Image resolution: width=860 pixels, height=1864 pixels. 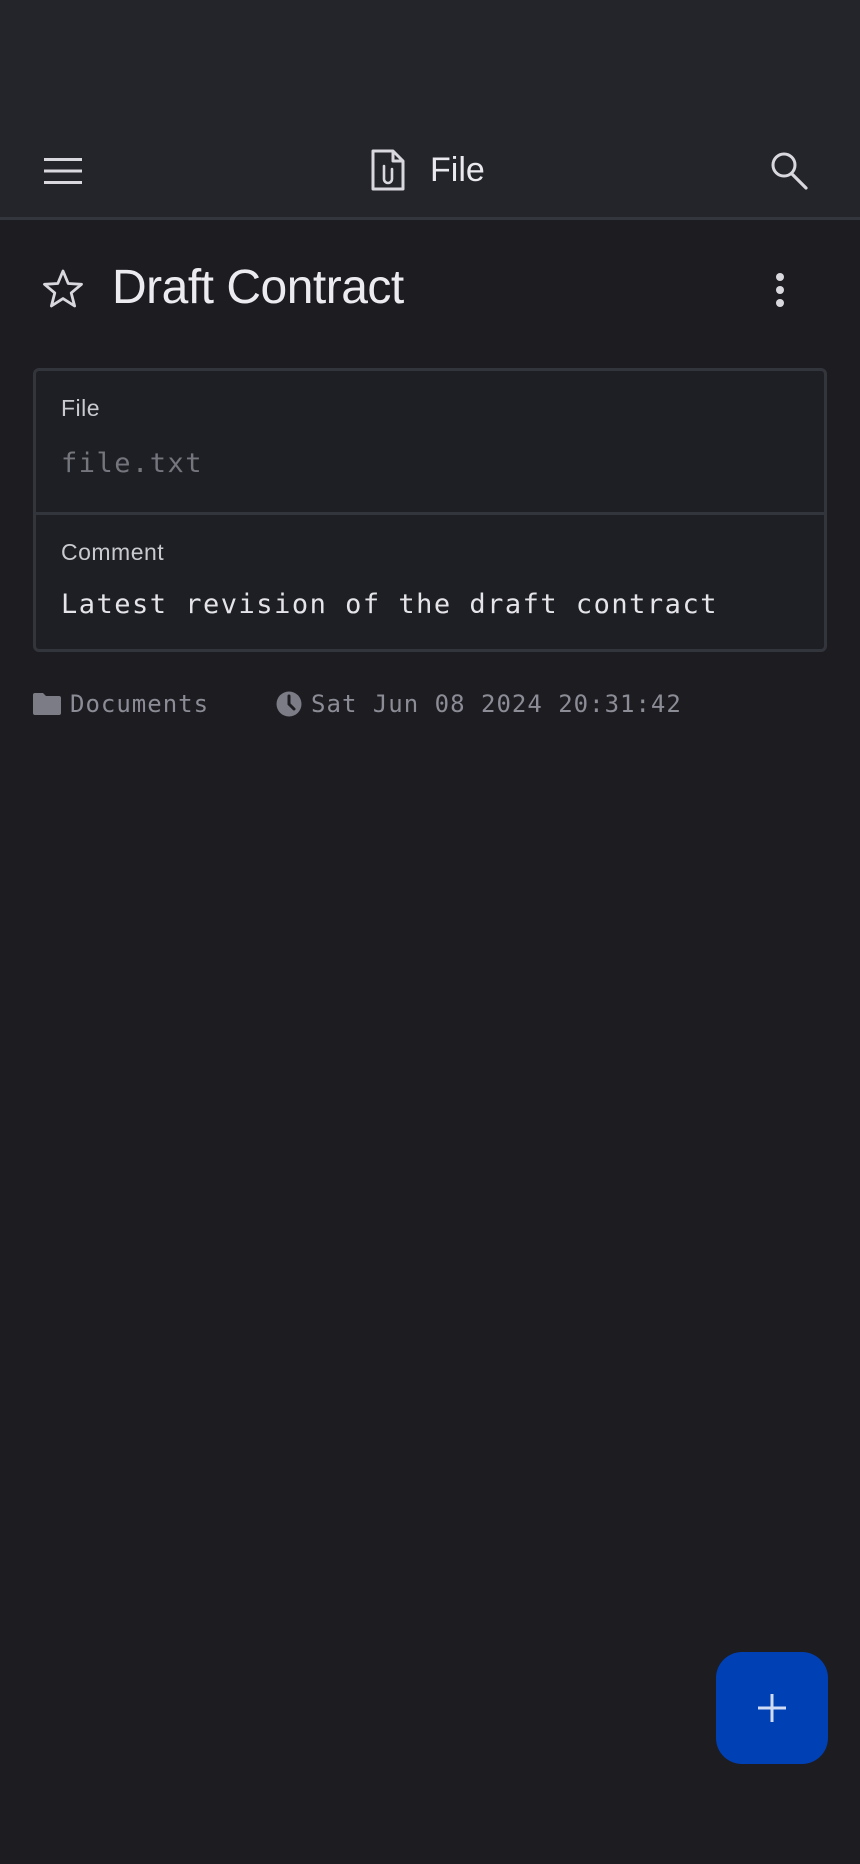 I want to click on appbar-title: File, so click(x=457, y=169).